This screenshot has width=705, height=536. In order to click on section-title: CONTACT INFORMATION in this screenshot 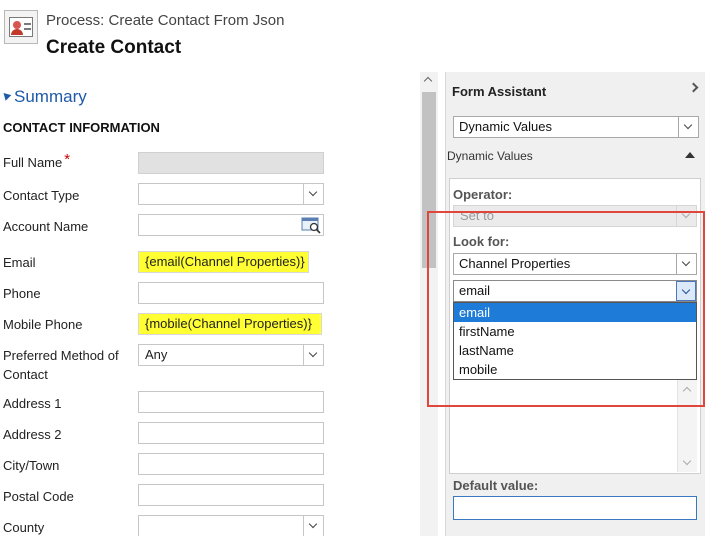, I will do `click(81, 127)`.